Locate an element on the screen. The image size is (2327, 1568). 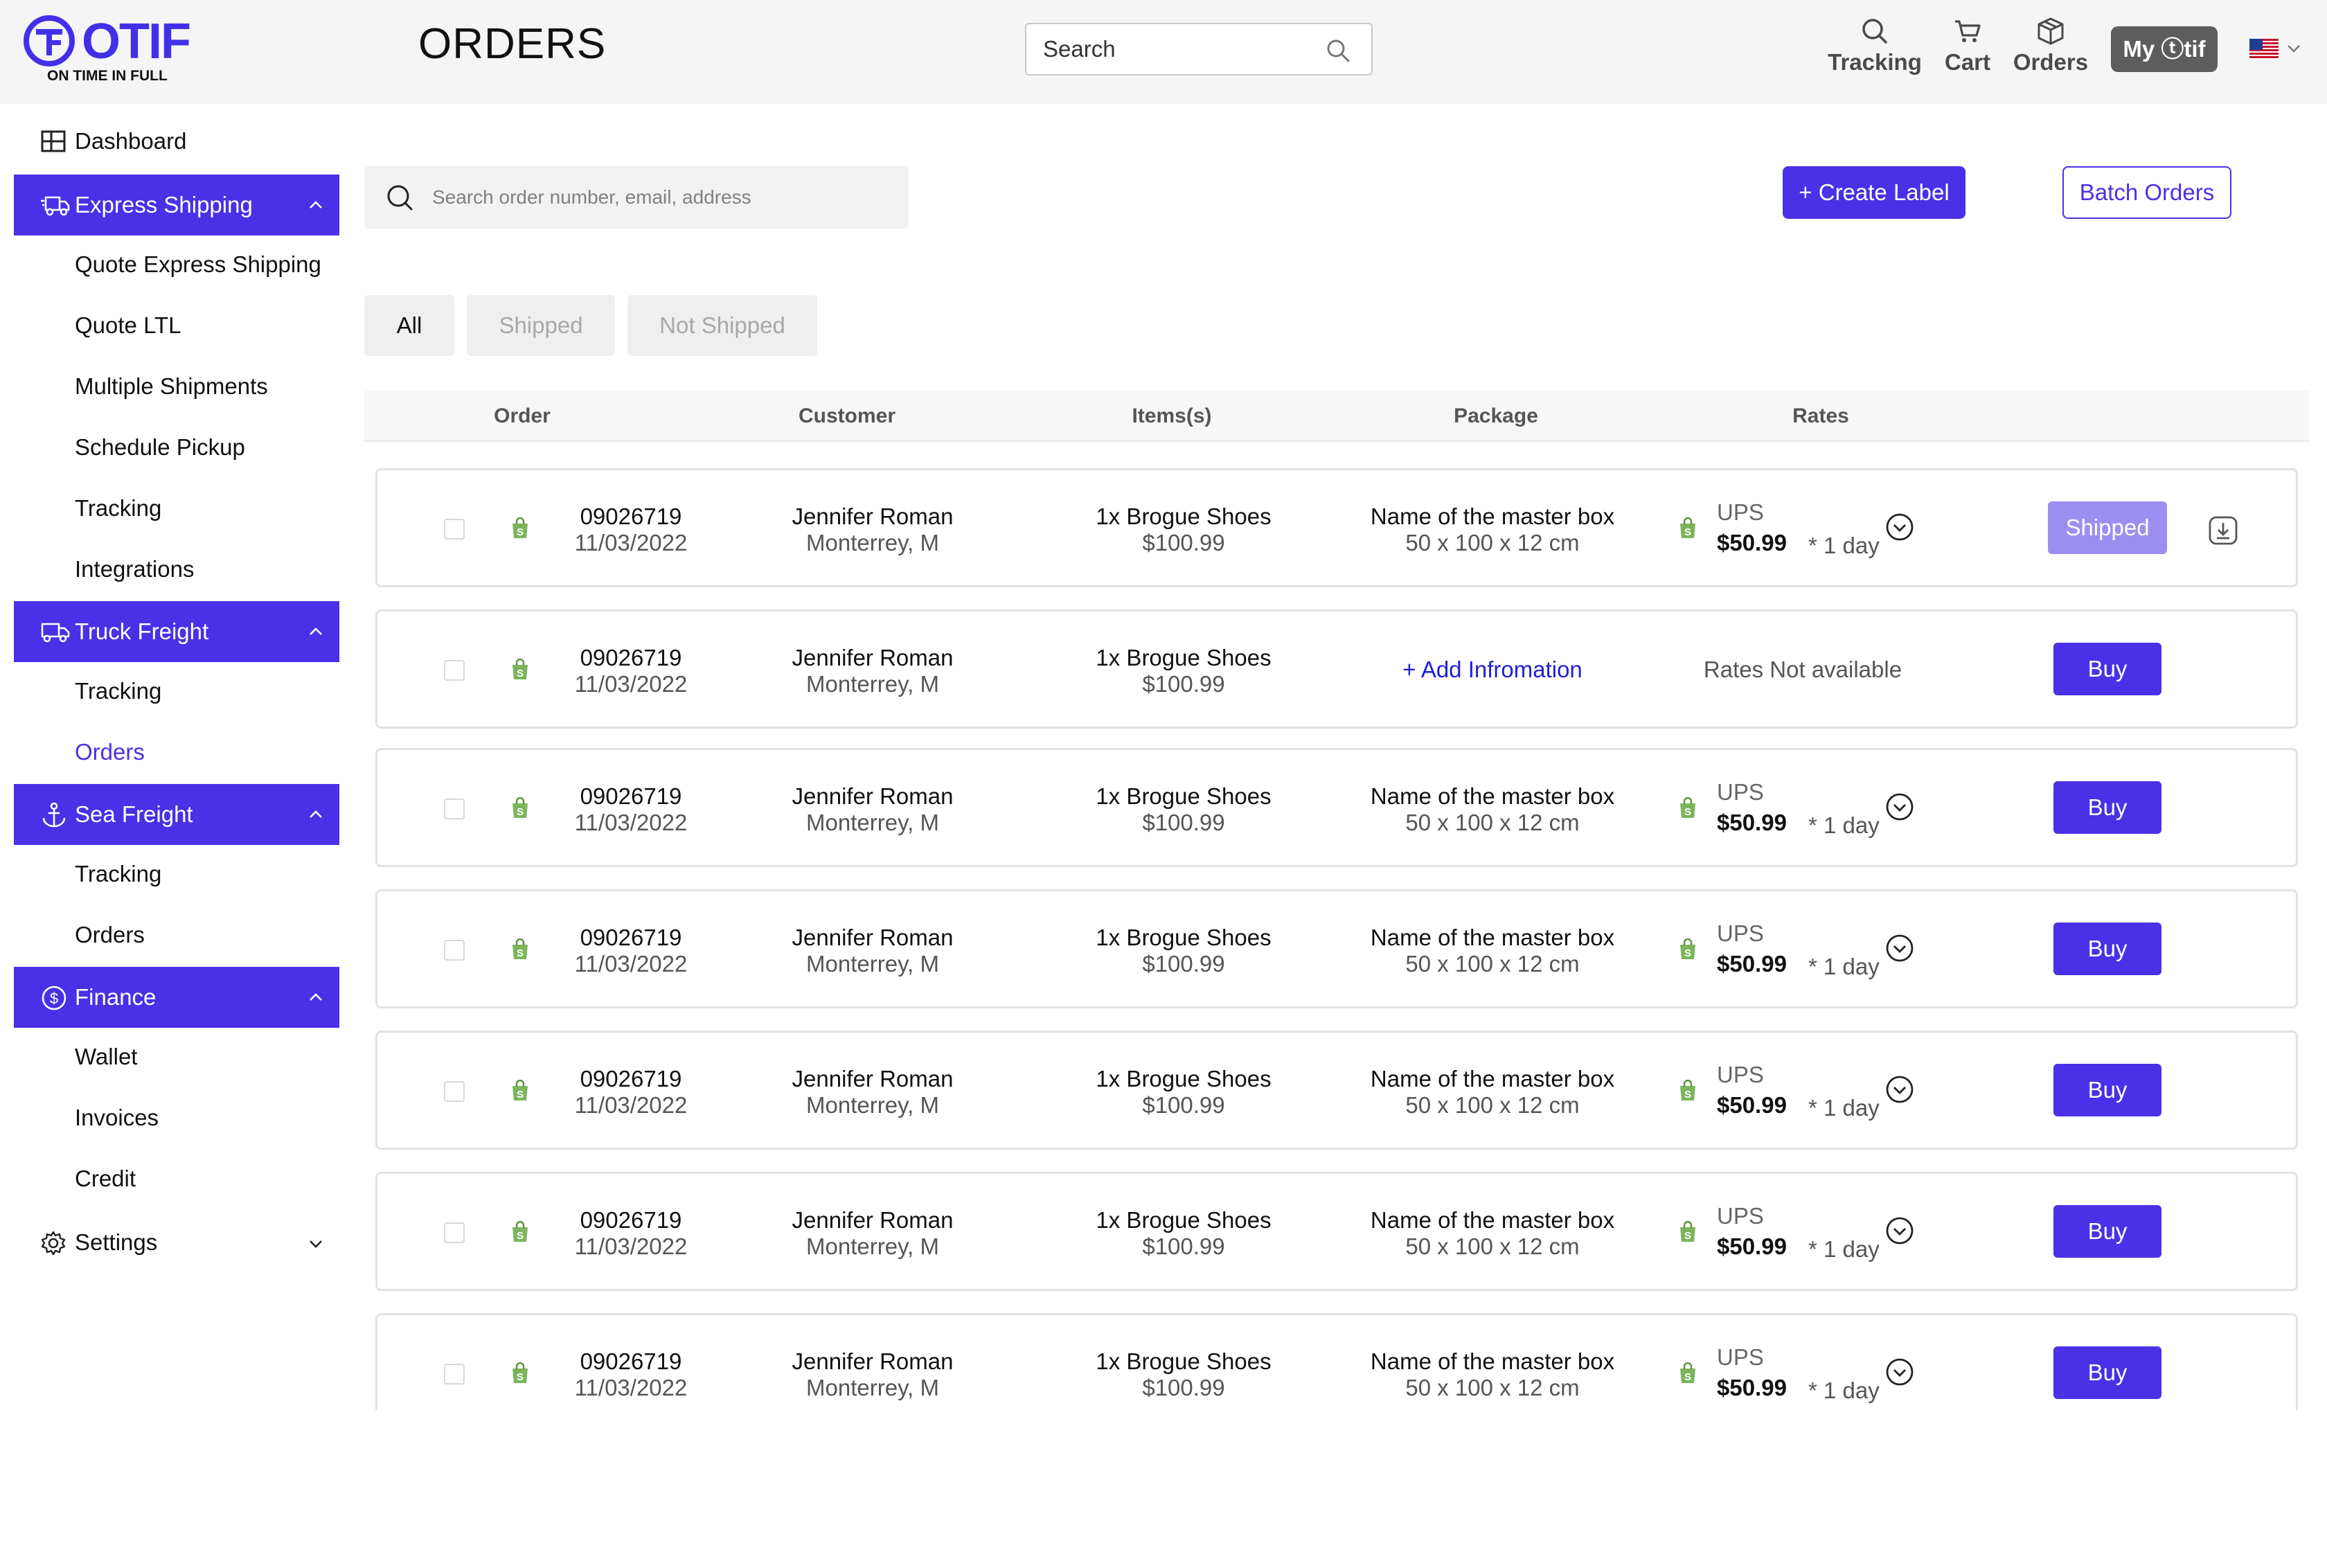
sidebar-item-sea-orders: Orders is located at coordinates (110, 935).